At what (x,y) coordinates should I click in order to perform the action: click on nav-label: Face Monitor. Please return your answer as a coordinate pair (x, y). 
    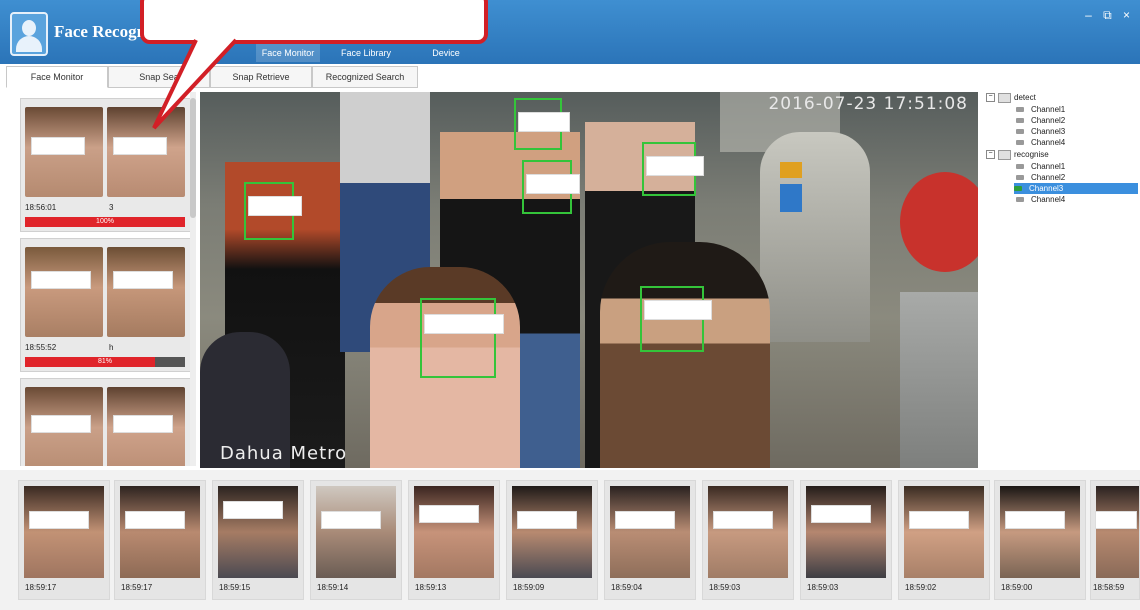
    Looking at the image, I should click on (288, 53).